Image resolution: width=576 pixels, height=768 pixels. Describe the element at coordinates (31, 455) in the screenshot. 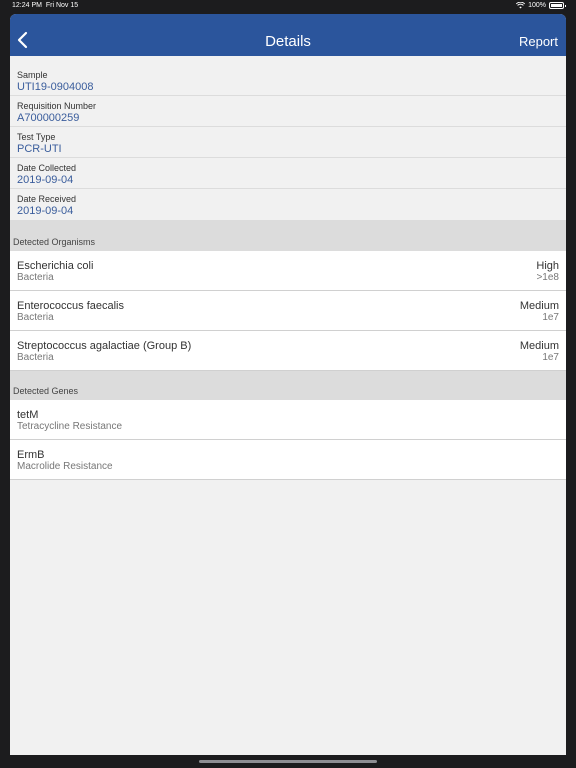

I see `gene-name: ErmB` at that location.